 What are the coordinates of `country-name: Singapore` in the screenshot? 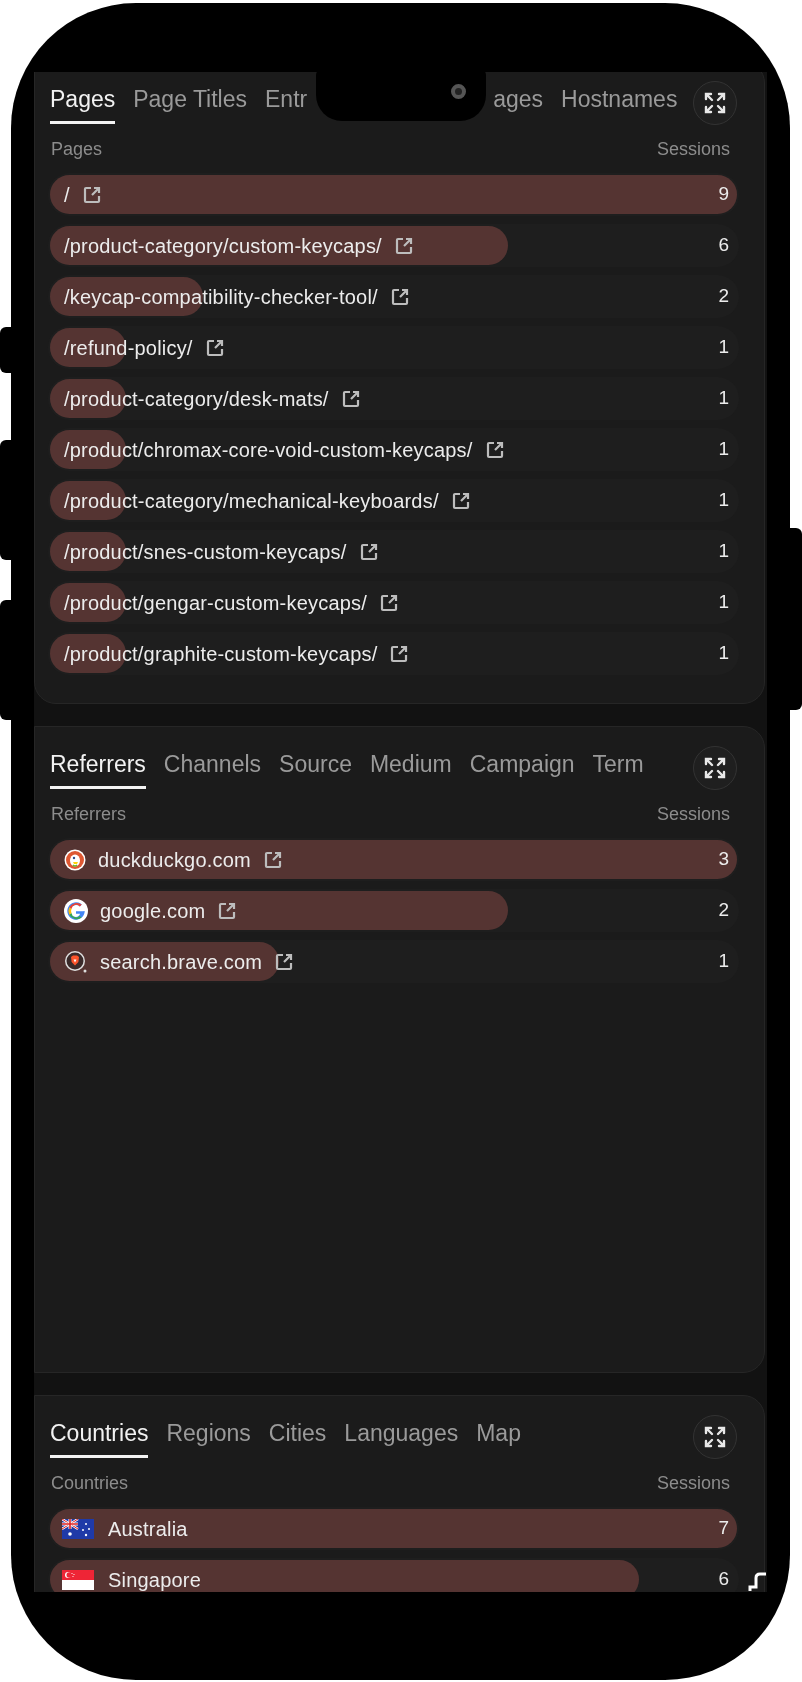 It's located at (154, 1579).